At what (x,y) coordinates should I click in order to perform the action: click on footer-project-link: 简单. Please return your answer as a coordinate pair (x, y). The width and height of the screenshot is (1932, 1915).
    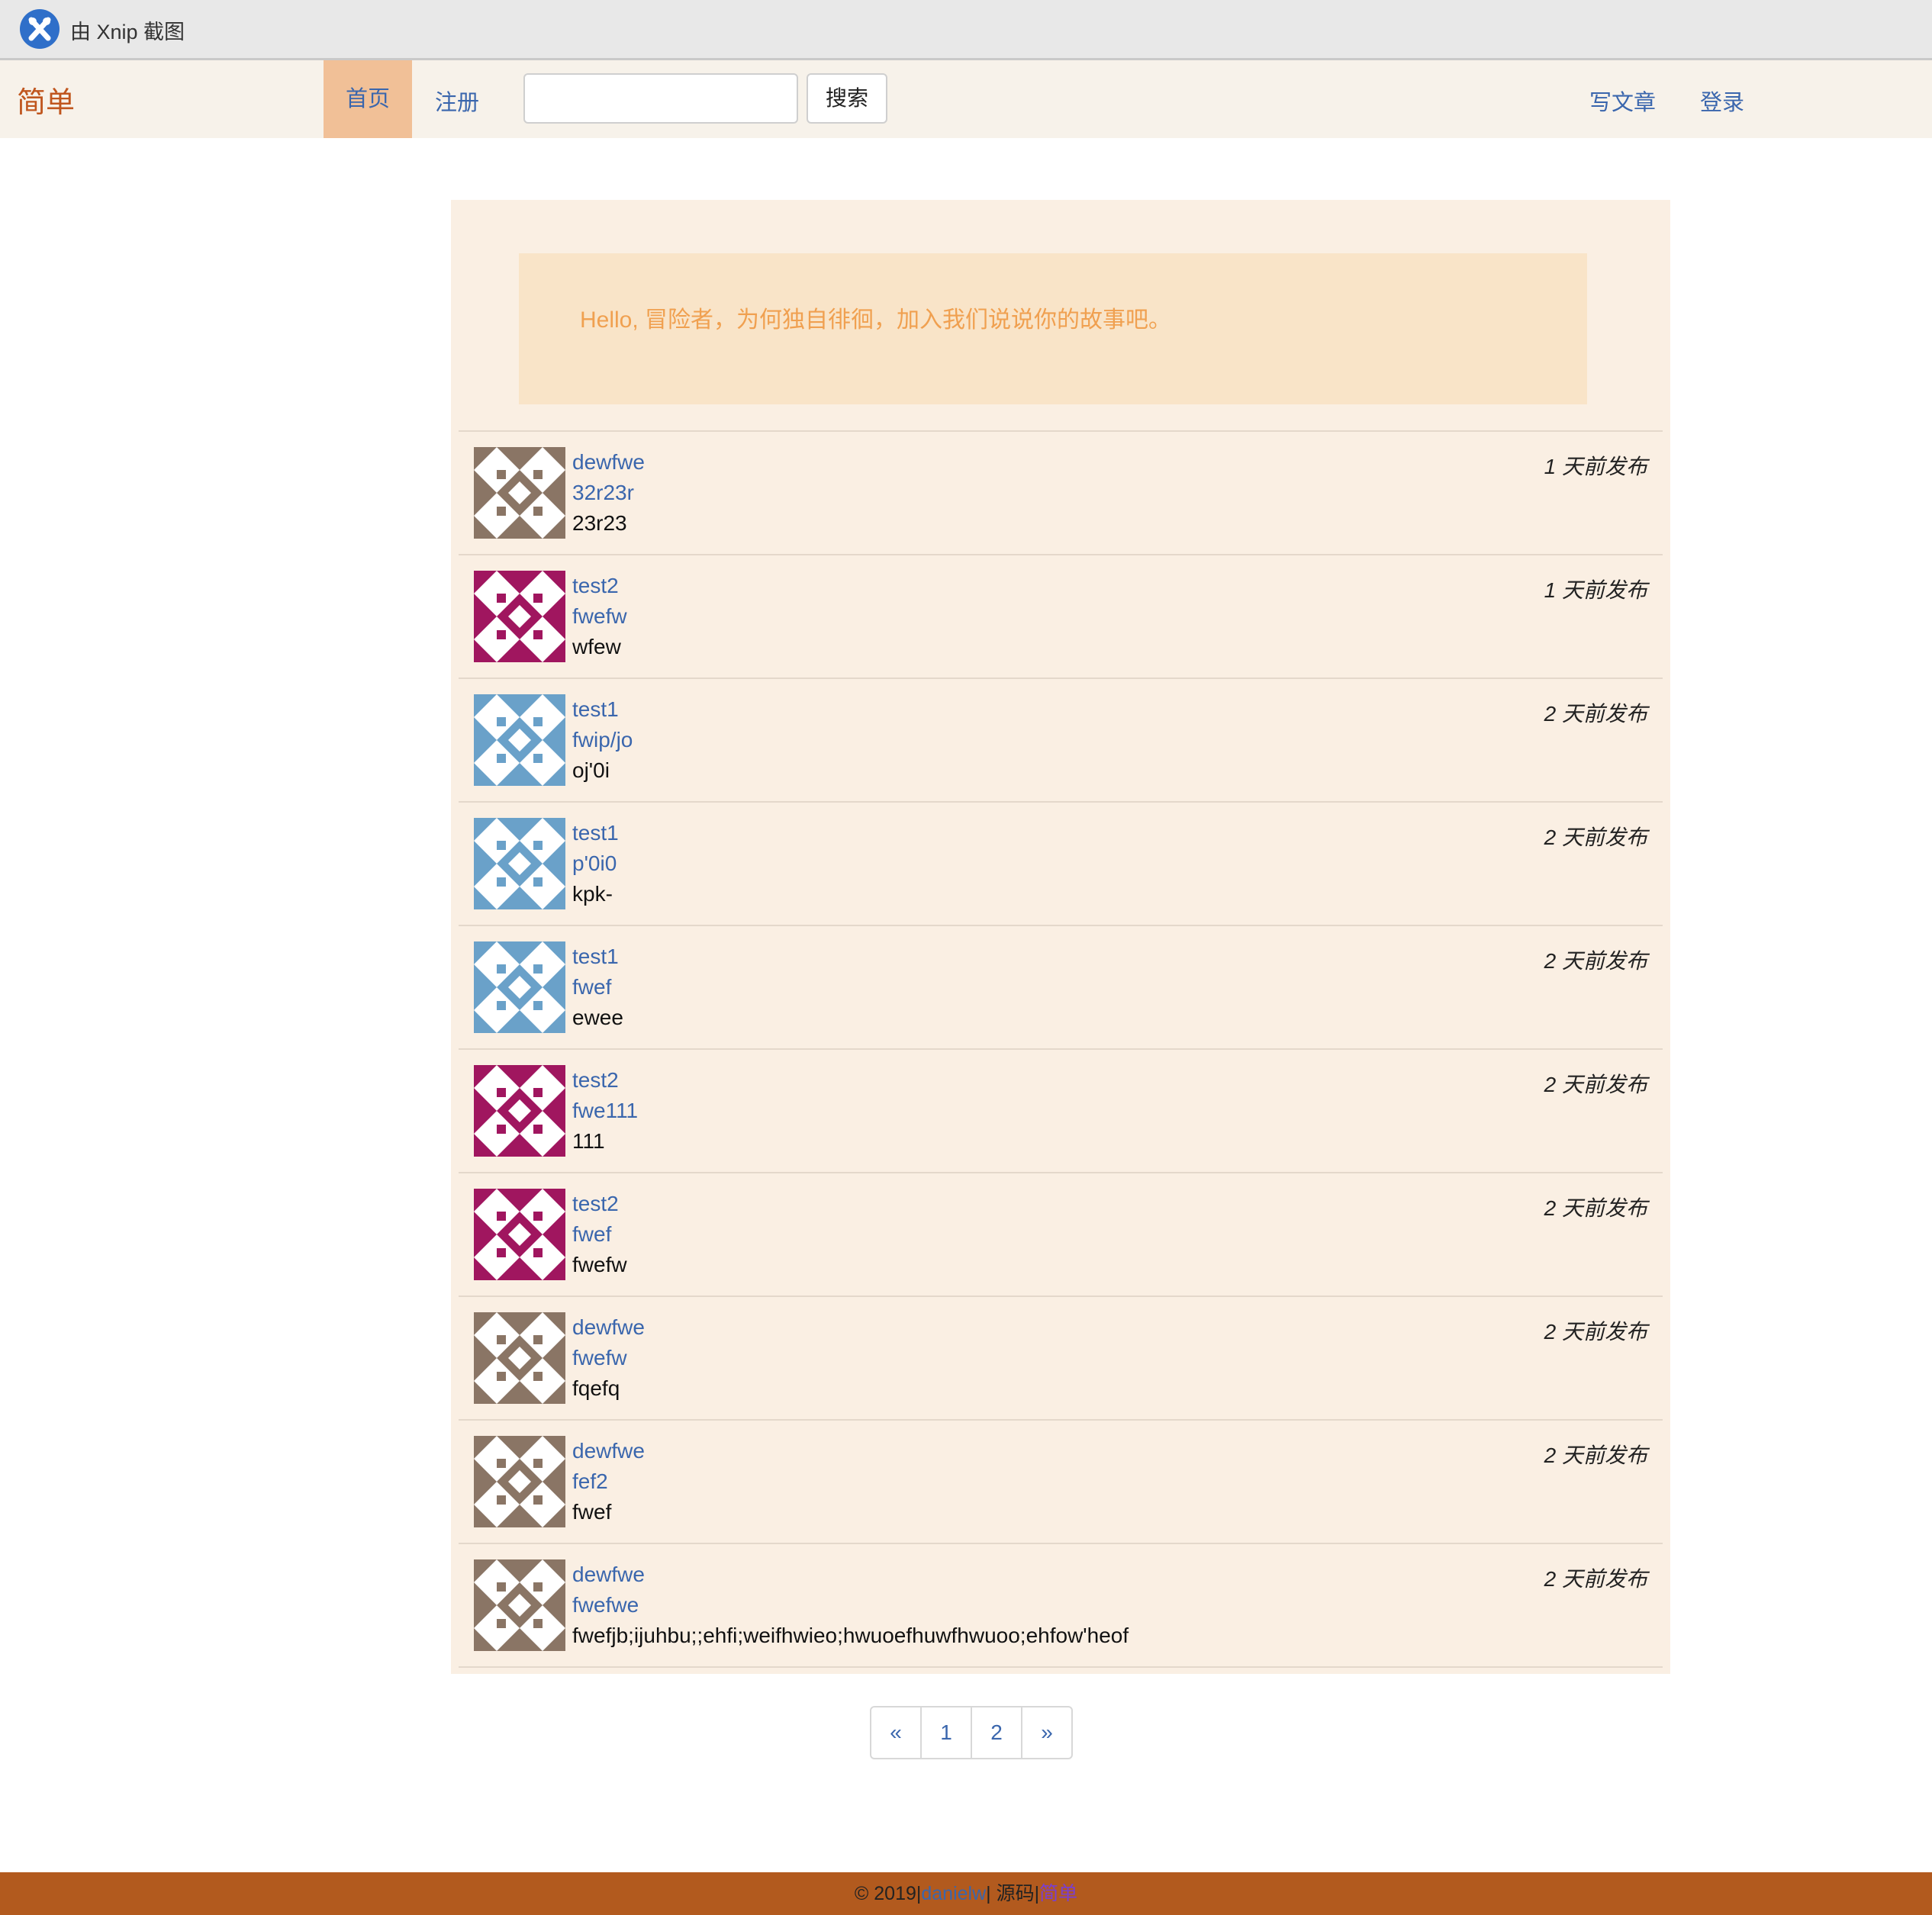
    Looking at the image, I should click on (1058, 1893).